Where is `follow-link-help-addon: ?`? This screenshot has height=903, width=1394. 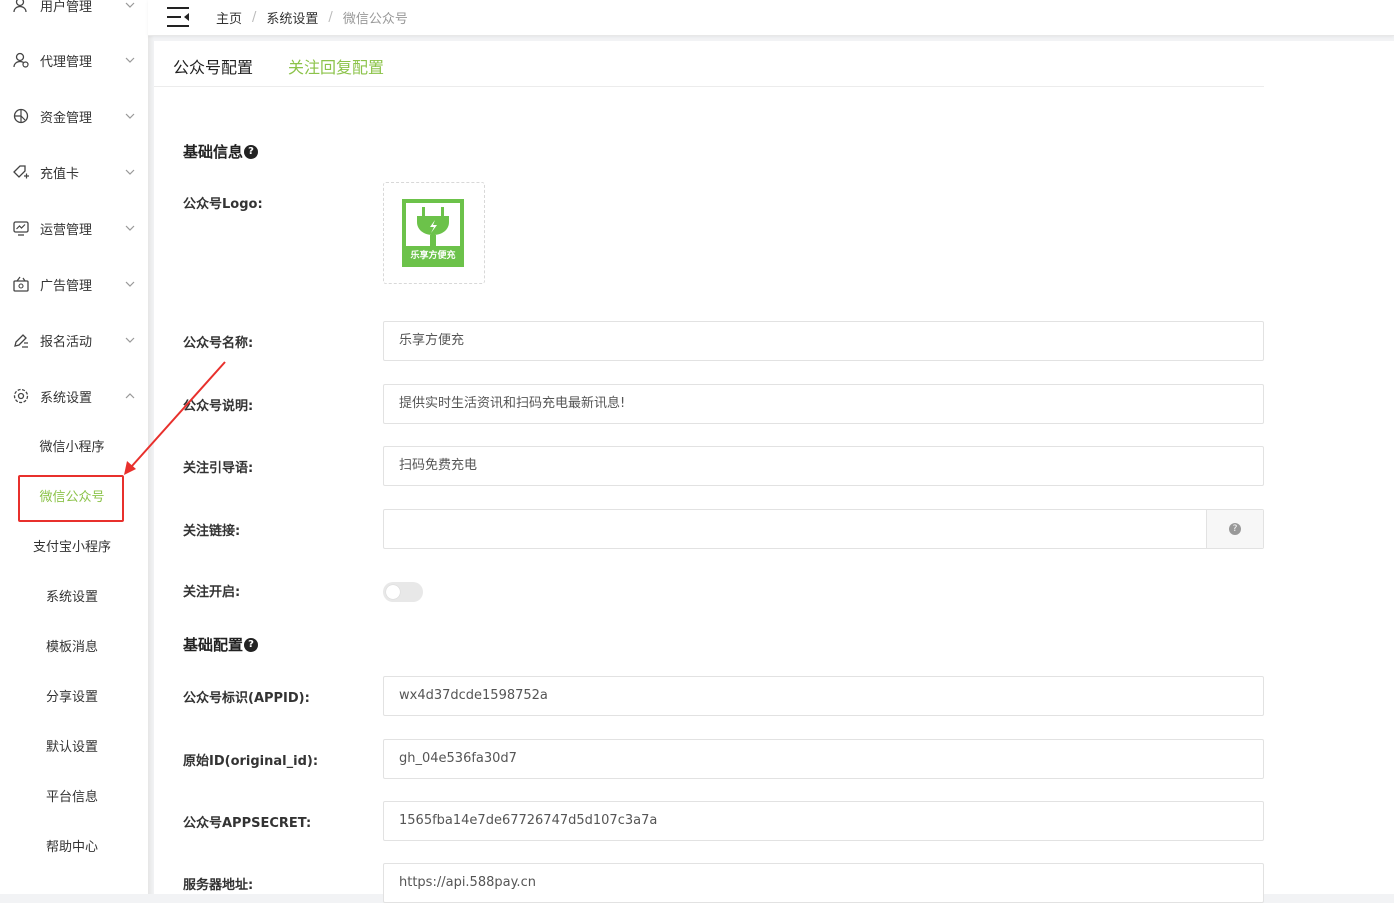 follow-link-help-addon: ? is located at coordinates (1234, 529).